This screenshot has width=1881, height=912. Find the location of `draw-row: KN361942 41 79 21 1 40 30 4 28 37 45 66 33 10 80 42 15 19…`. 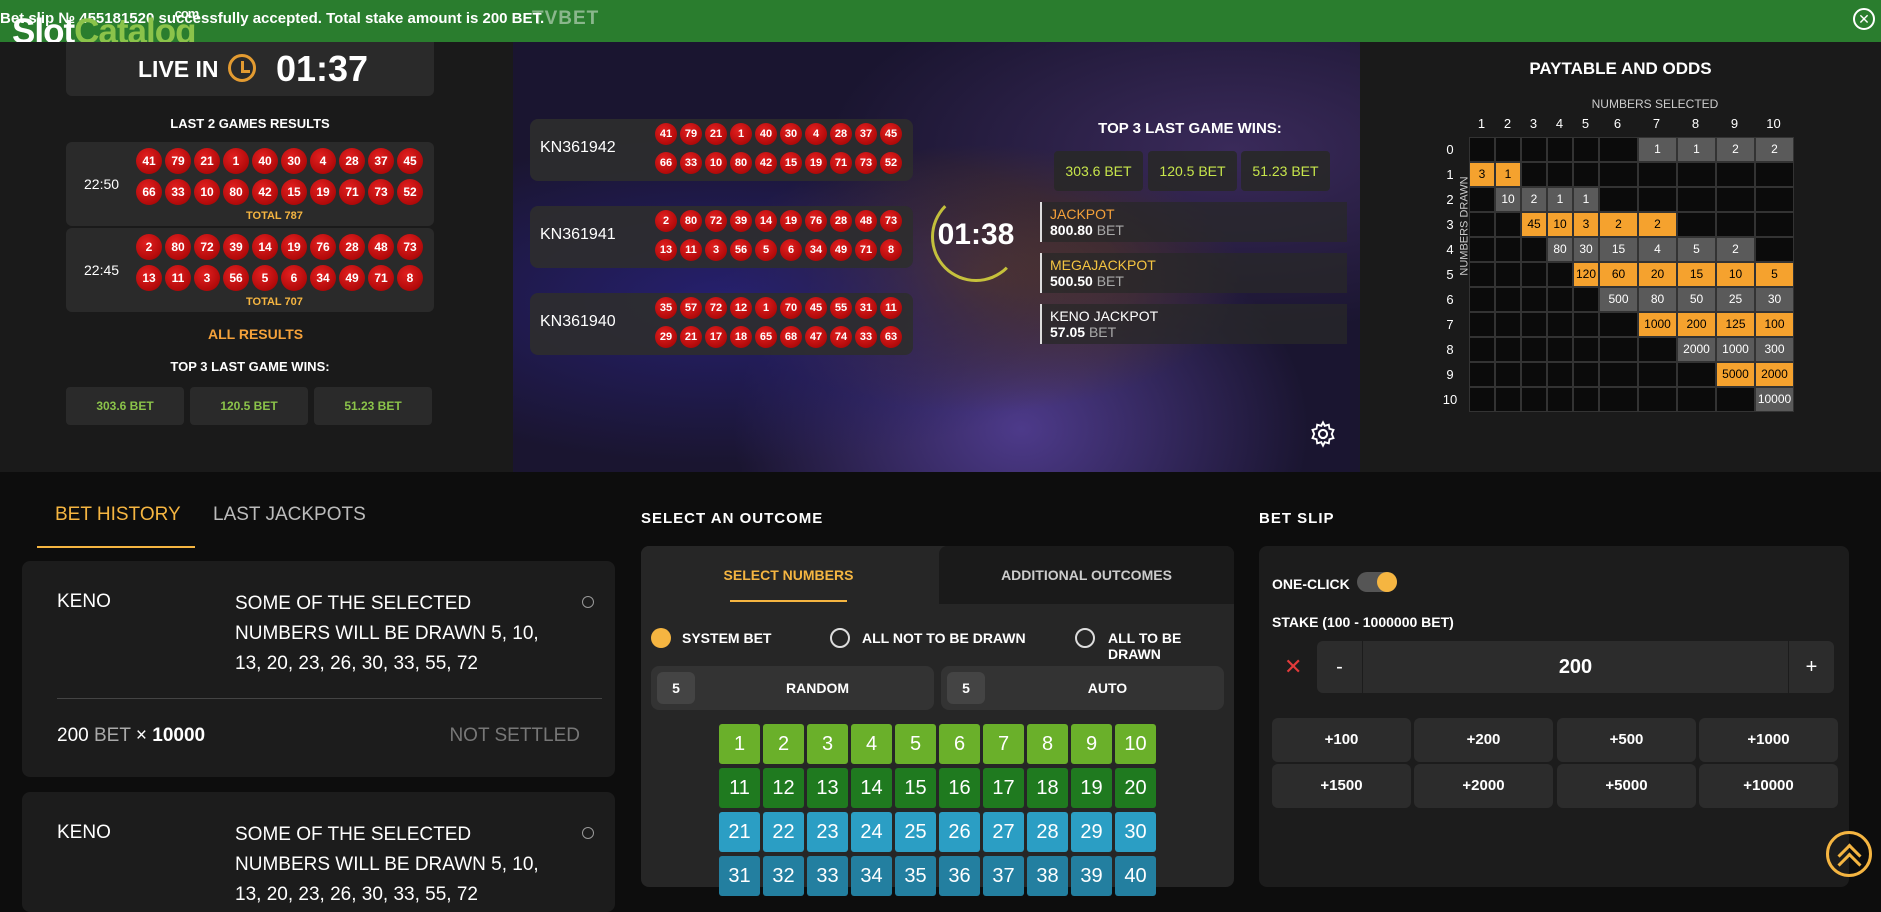

draw-row: KN361942 41 79 21 1 40 30 4 28 37 45 66 33 10 80 42 15 19… is located at coordinates (721, 150).